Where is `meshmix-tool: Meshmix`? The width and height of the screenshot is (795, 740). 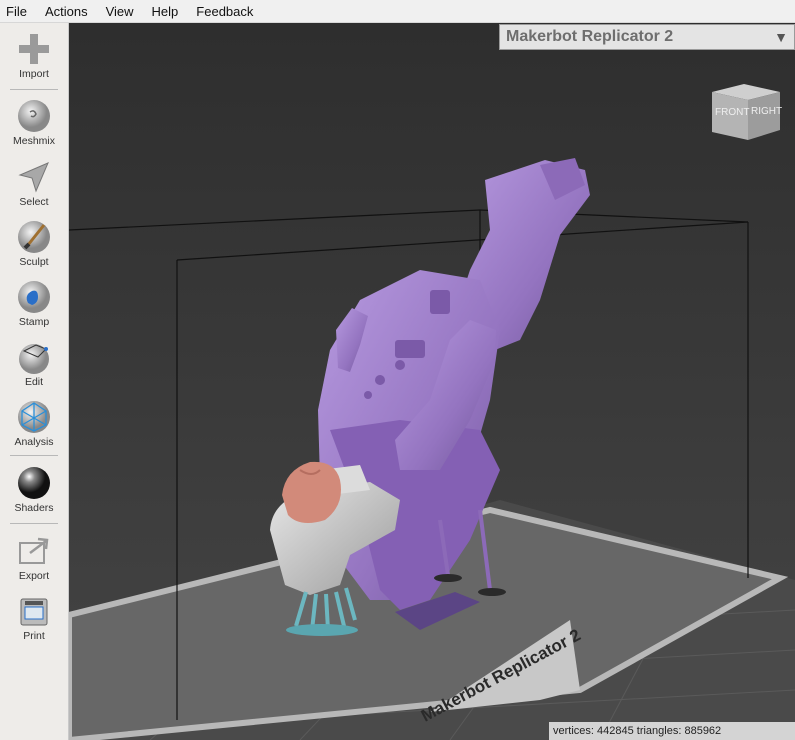
meshmix-tool: Meshmix is located at coordinates (34, 128).